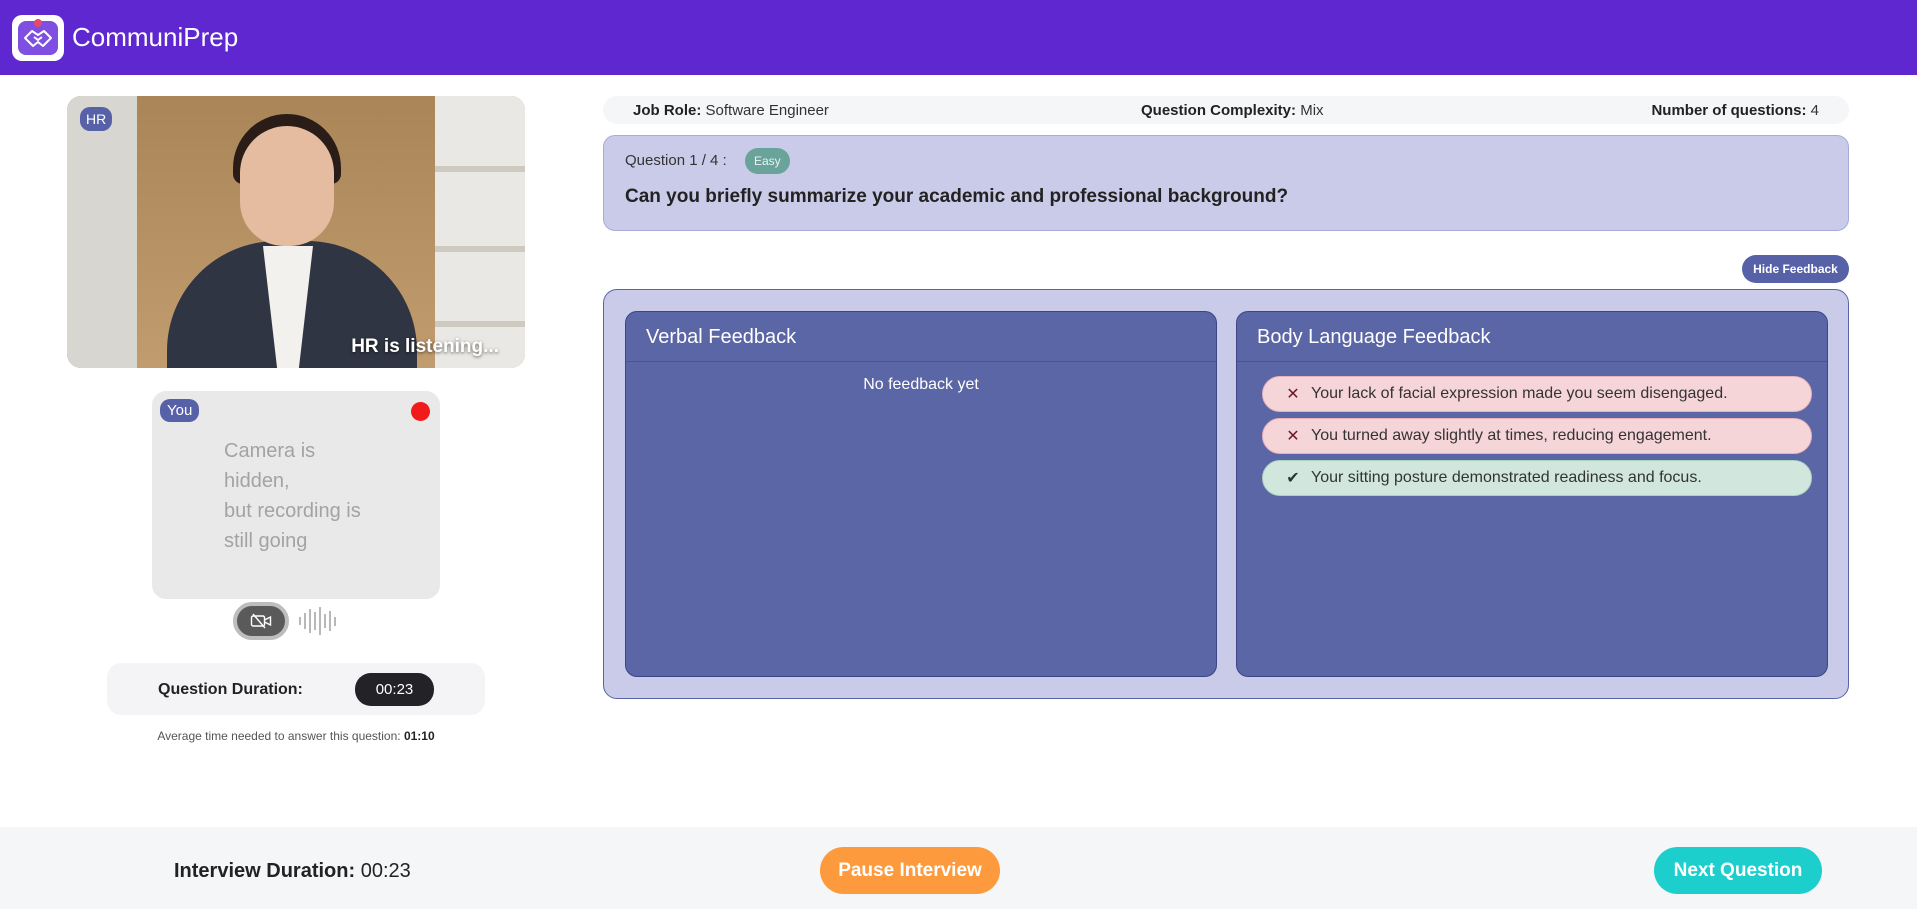  I want to click on question-duration-value: 00:23, so click(394, 689).